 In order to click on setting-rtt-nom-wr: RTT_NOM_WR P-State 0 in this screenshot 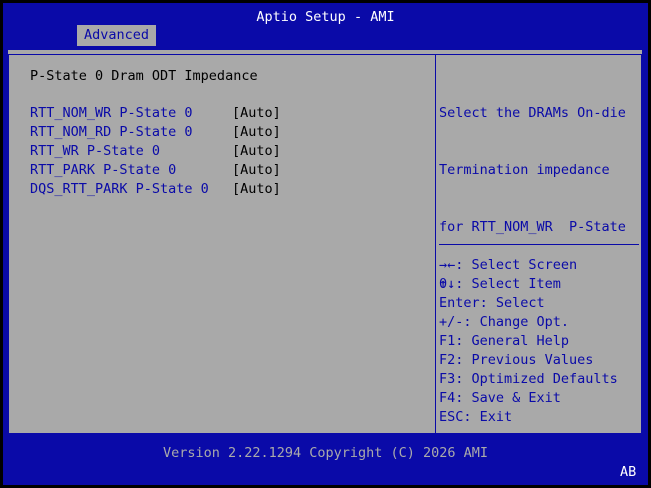, I will do `click(111, 113)`.